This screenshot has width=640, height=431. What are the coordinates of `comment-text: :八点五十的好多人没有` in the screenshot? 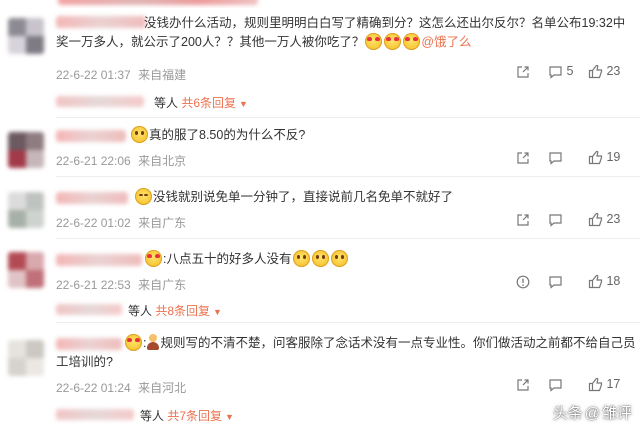 It's located at (346, 259).